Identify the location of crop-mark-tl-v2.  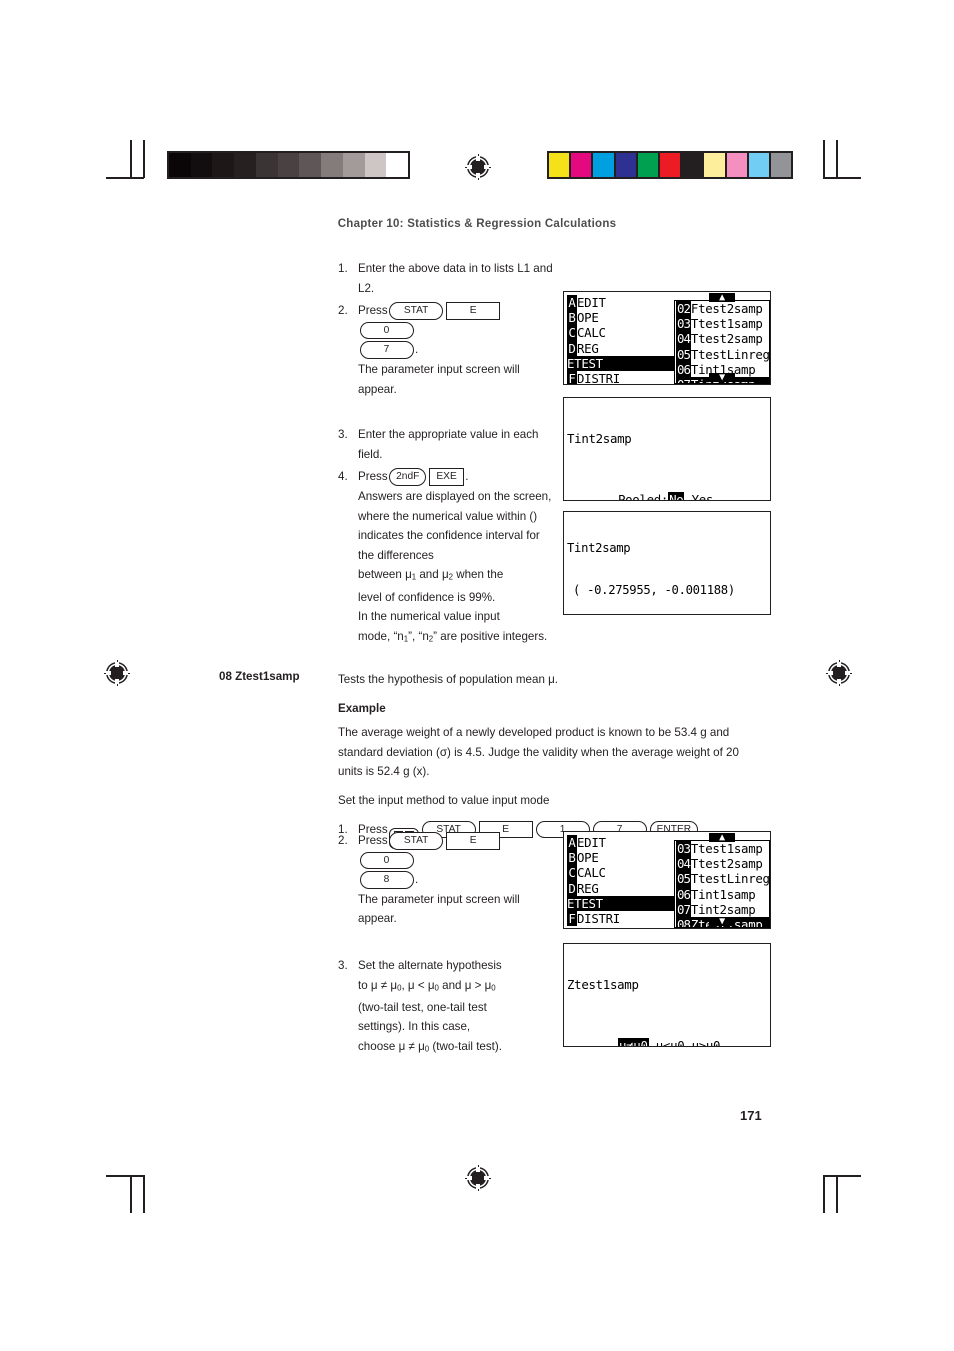
(144, 159).